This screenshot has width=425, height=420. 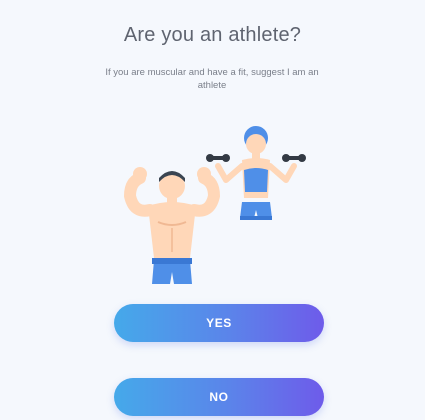 I want to click on no-button: NO, so click(x=219, y=397).